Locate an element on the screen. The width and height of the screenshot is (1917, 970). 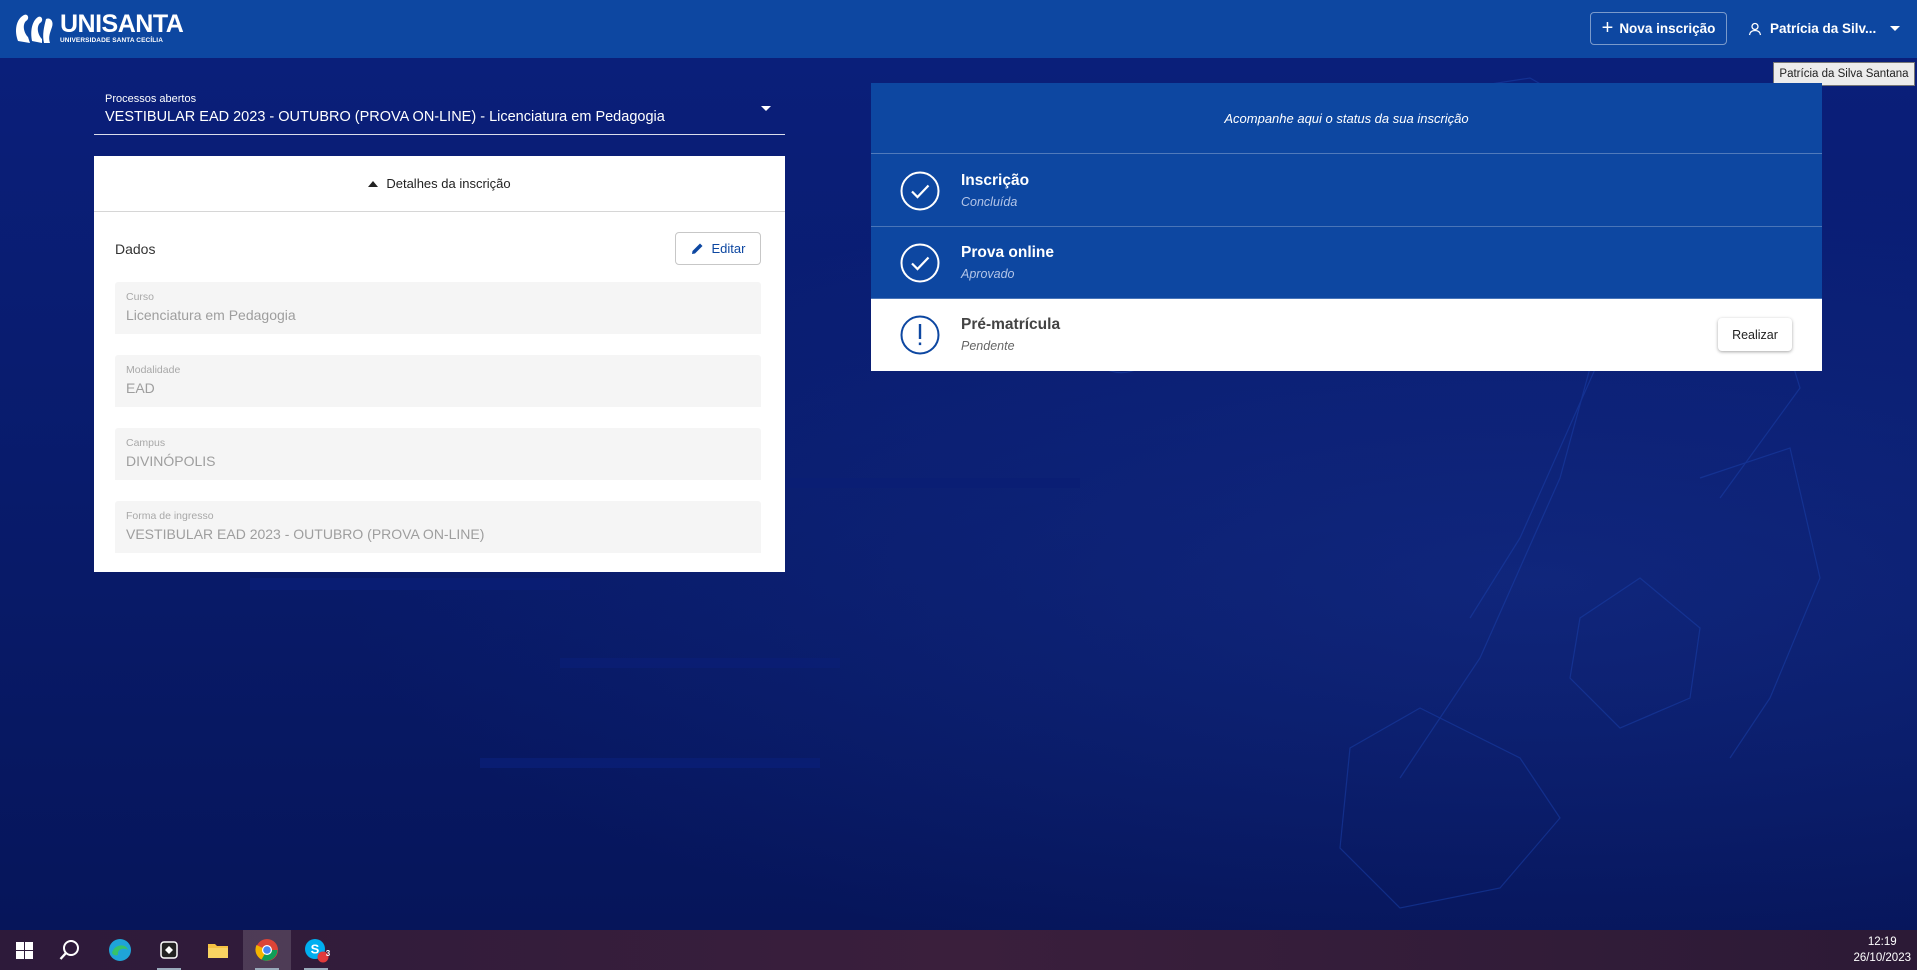
logo-subtitle: UNIVERSIDADE SANTA CECÍLIA is located at coordinates (111, 40).